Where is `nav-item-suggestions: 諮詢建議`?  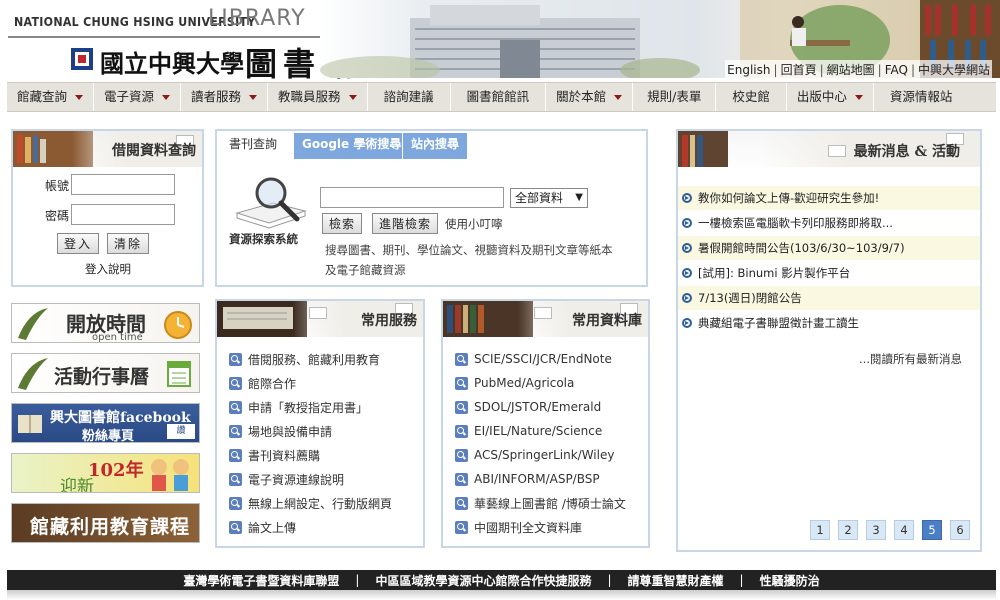 nav-item-suggestions: 諮詢建議 is located at coordinates (409, 97).